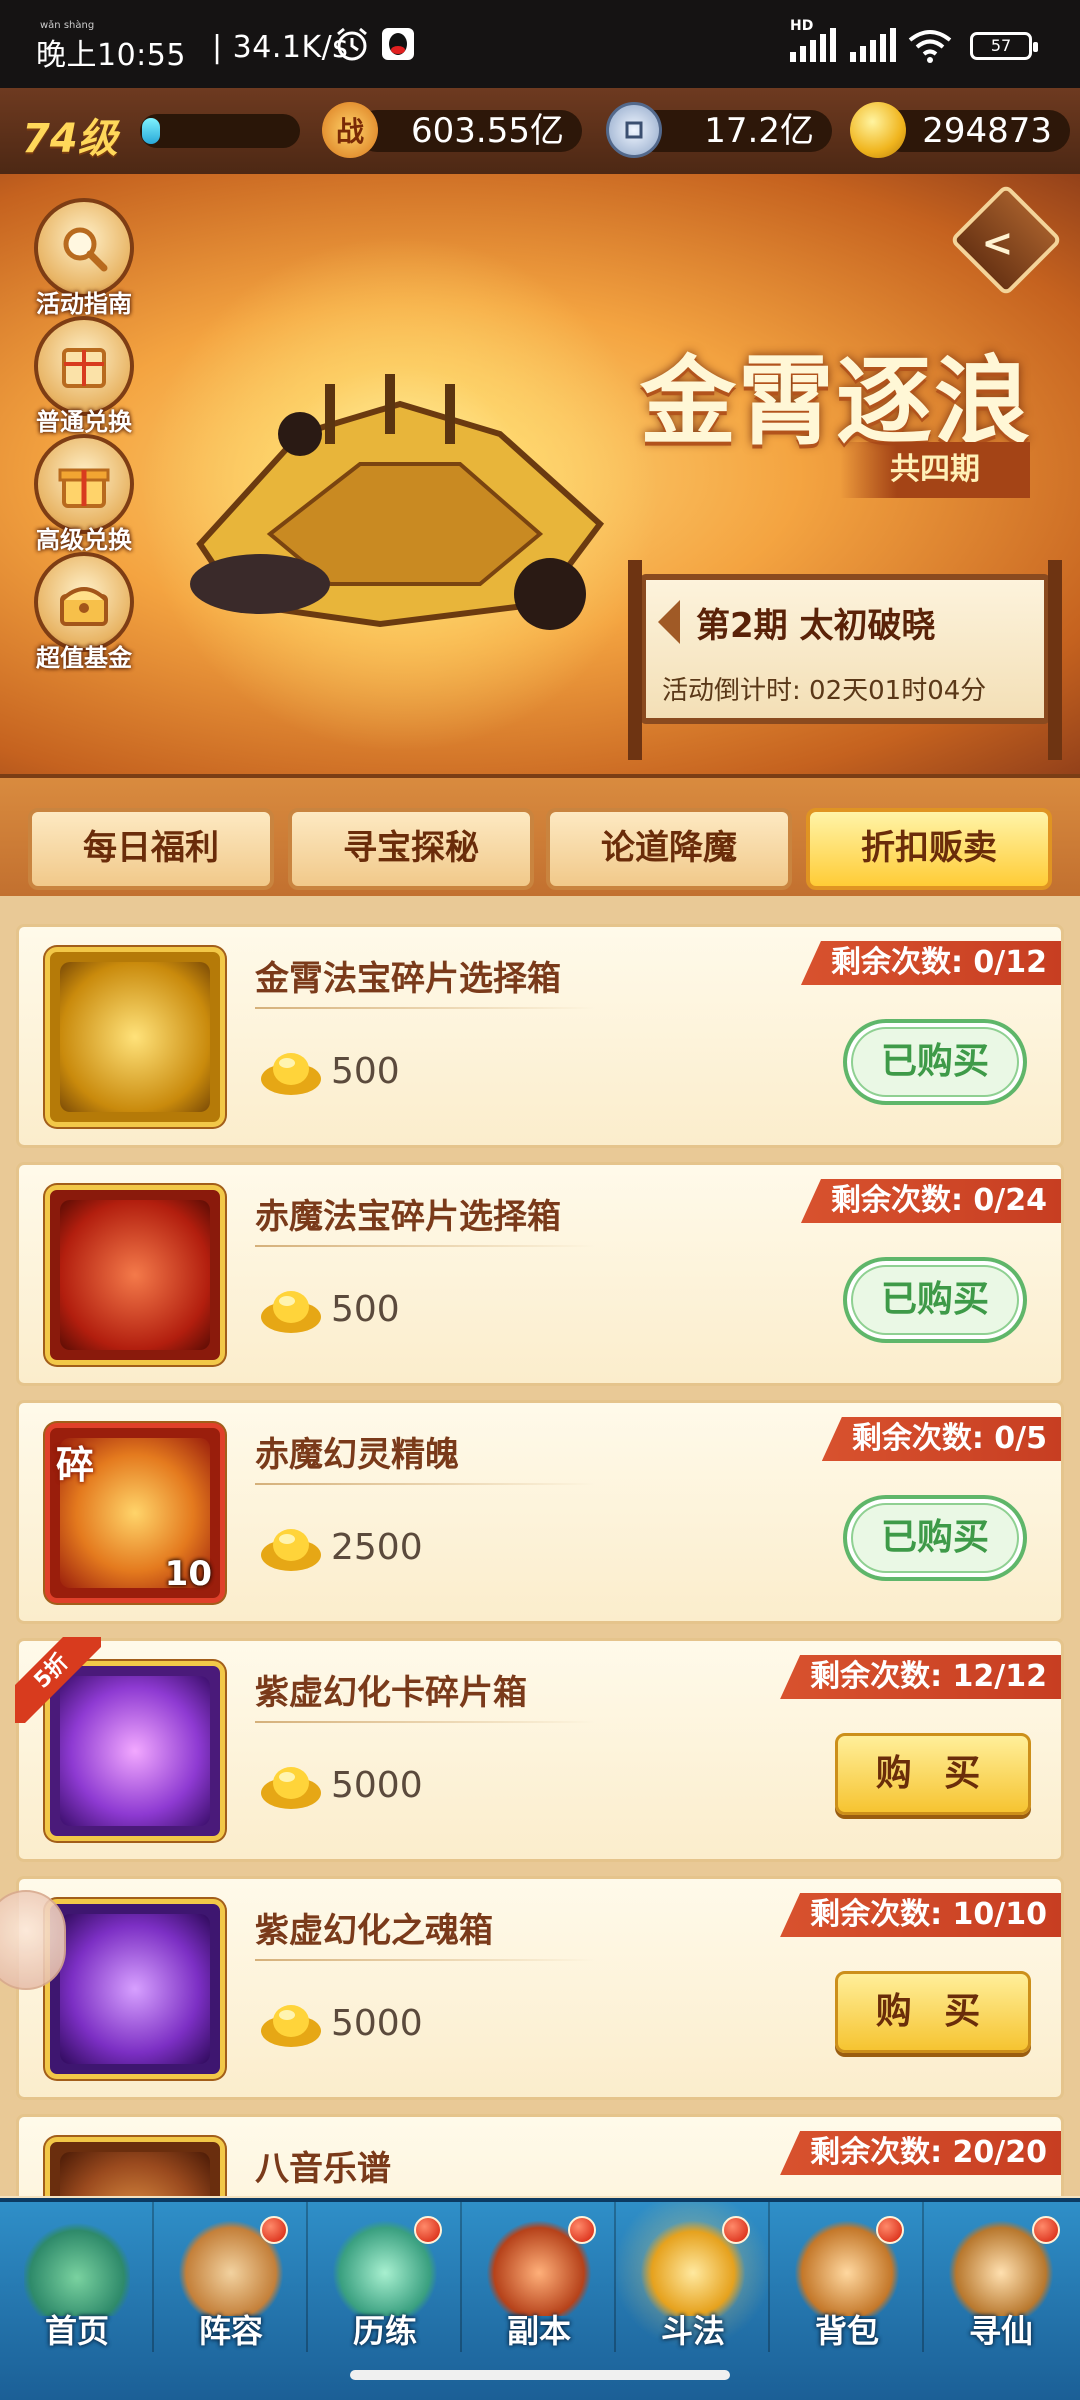 The width and height of the screenshot is (1080, 2400). I want to click on gift-icon, so click(84, 484).